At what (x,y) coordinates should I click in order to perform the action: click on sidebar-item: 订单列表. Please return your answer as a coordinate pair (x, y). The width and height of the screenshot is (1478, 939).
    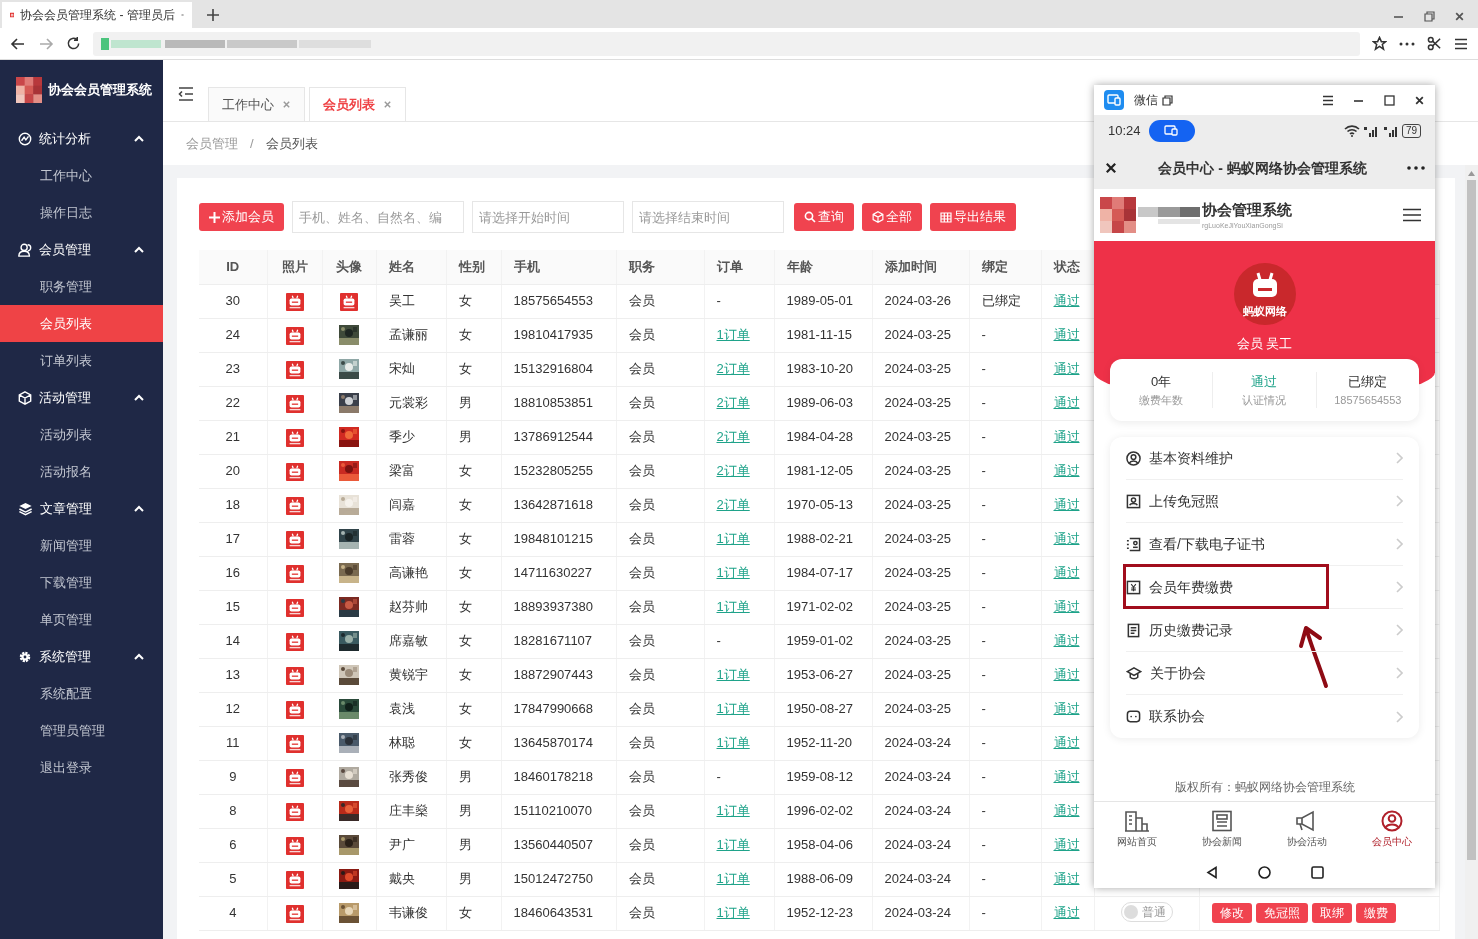
    Looking at the image, I should click on (81, 360).